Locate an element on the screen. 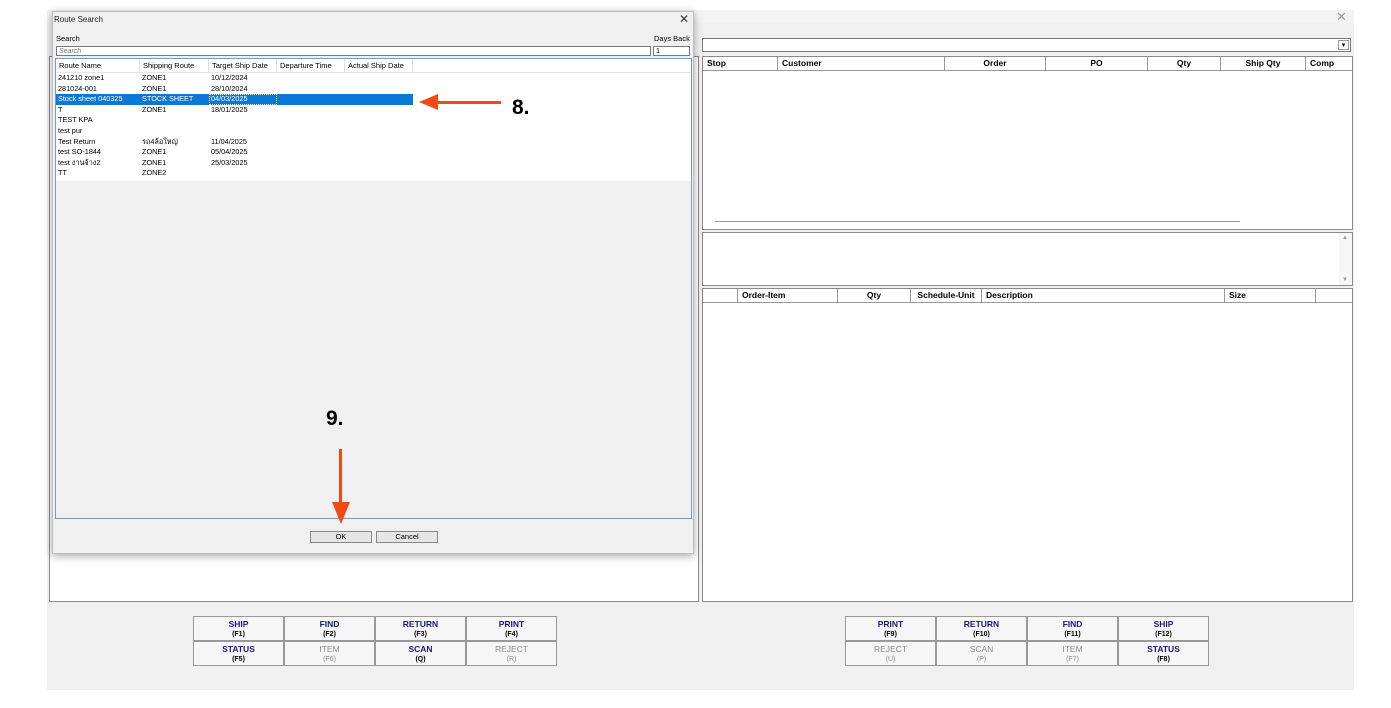 Image resolution: width=1391 pixels, height=708 pixels. fkey-shortcut: (F7) is located at coordinates (1072, 659).